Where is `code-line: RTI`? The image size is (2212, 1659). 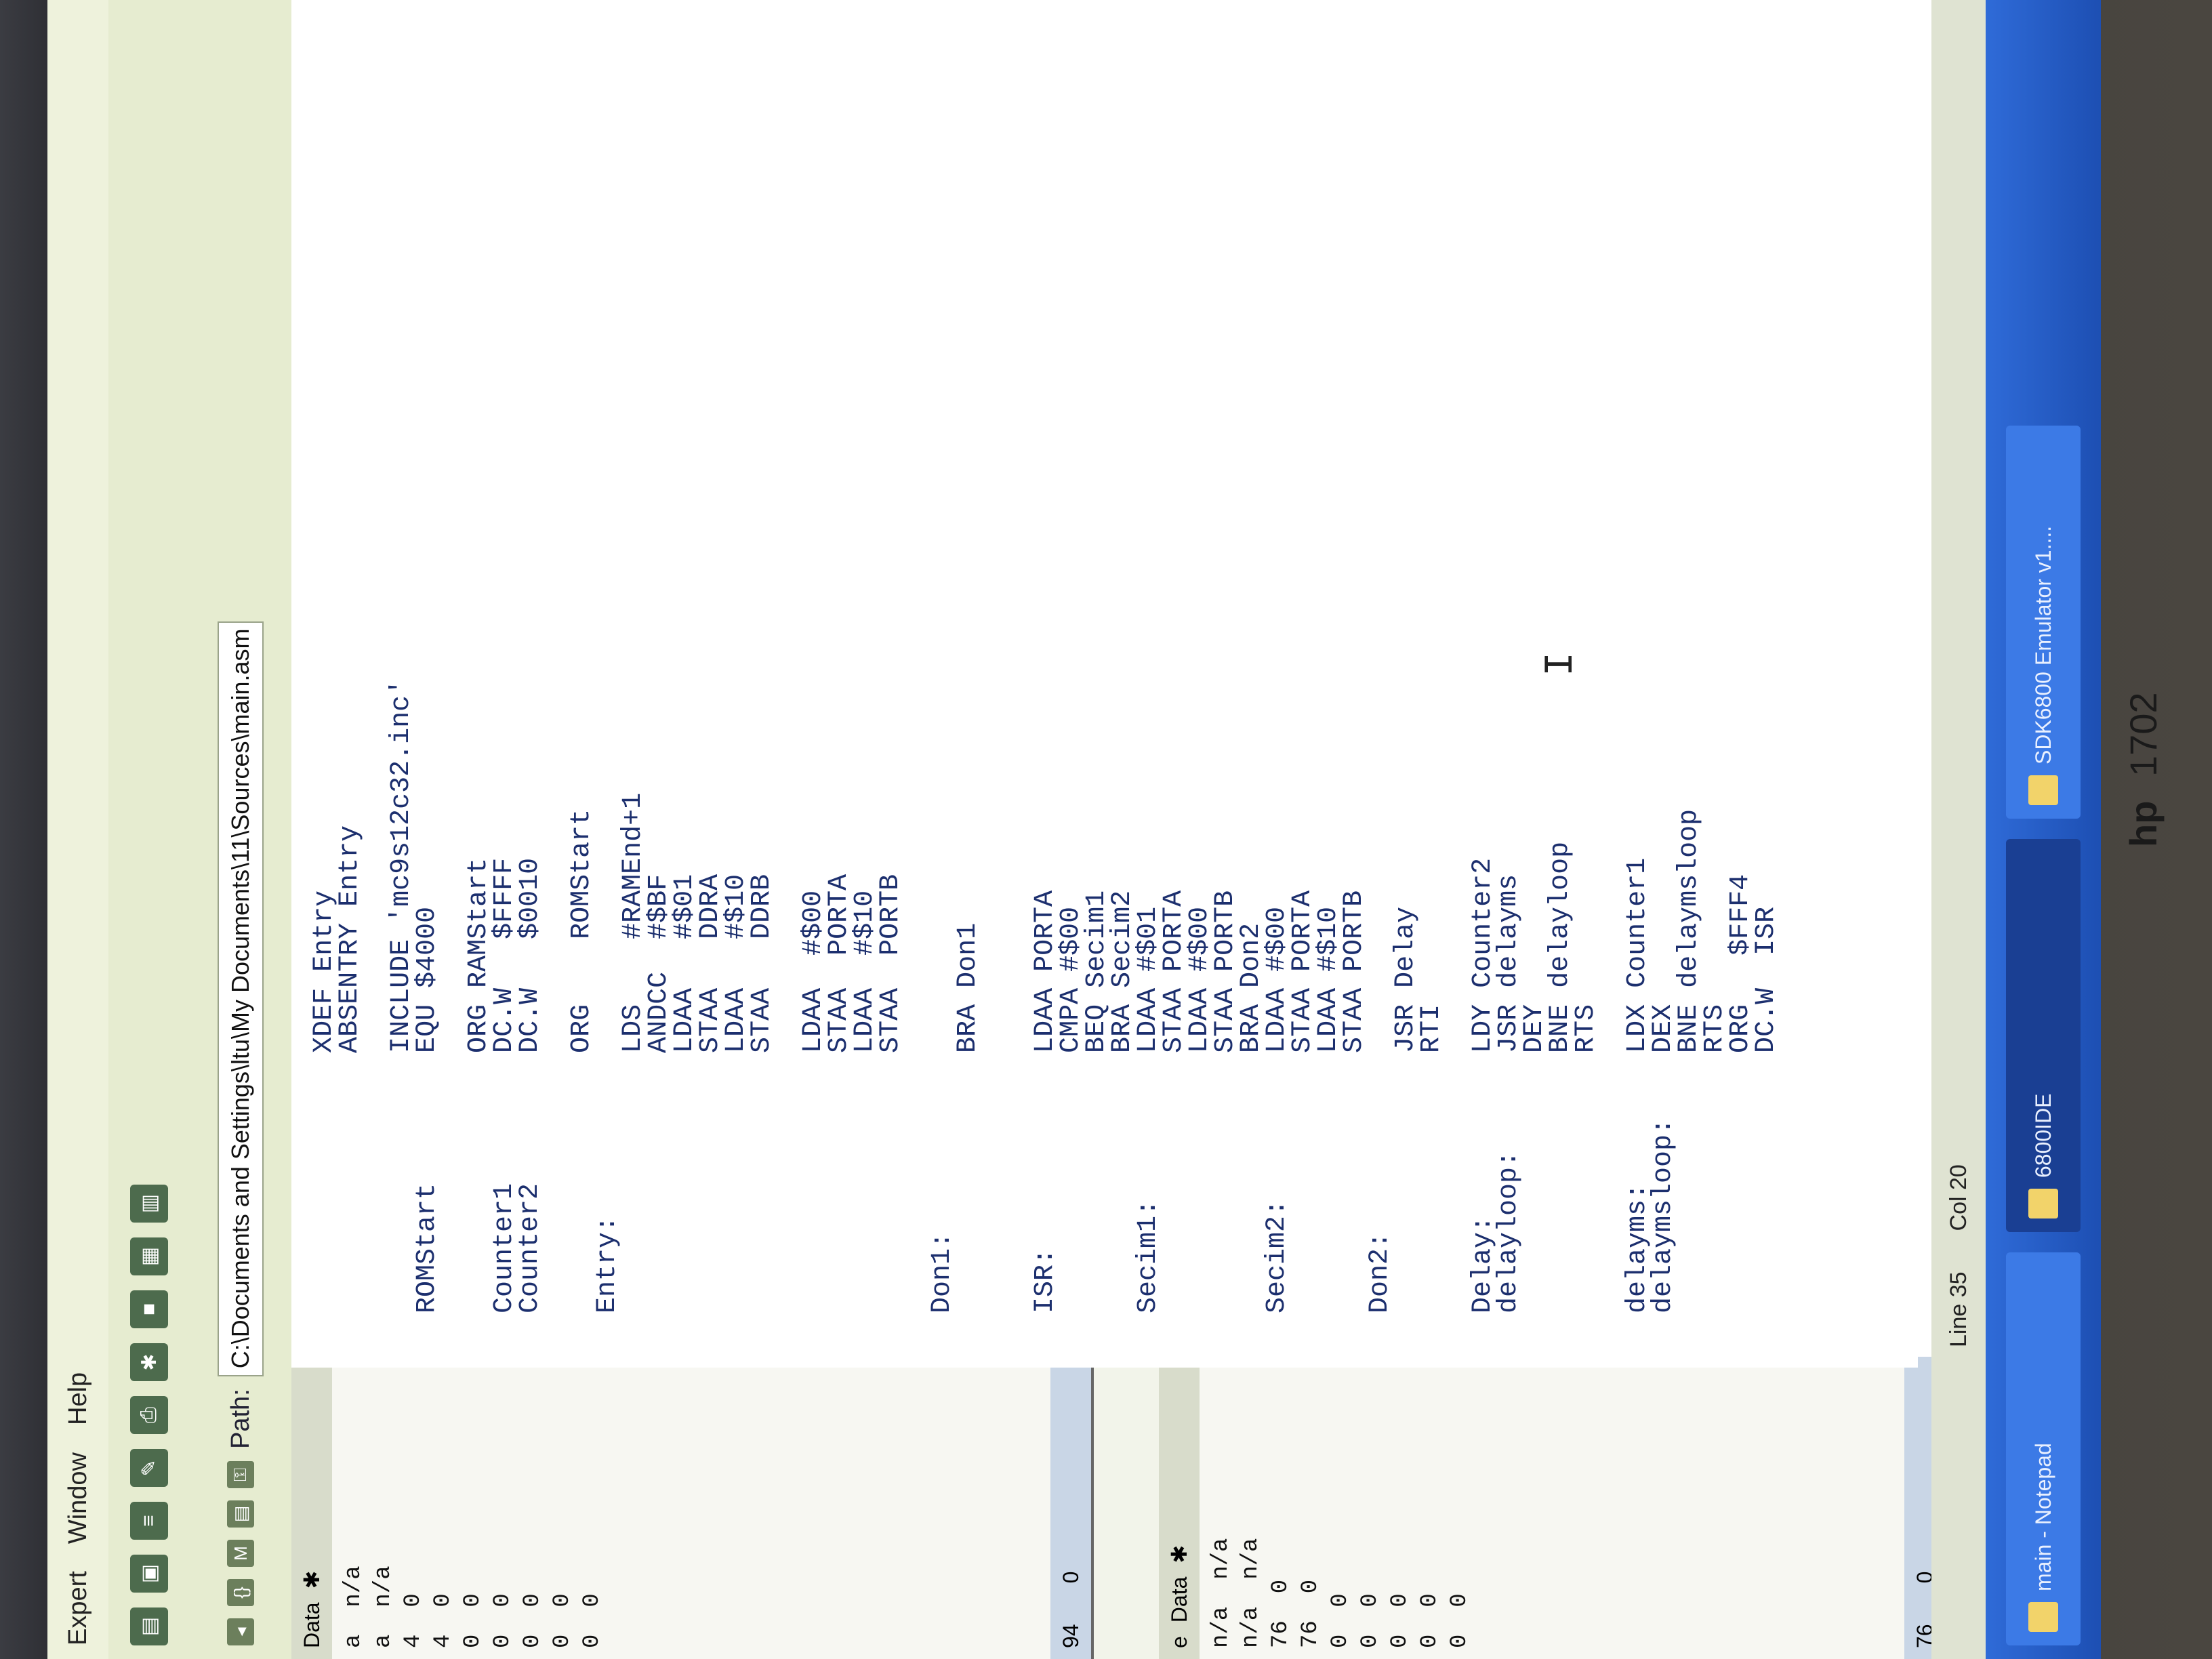 code-line: RTI is located at coordinates (1431, 1158).